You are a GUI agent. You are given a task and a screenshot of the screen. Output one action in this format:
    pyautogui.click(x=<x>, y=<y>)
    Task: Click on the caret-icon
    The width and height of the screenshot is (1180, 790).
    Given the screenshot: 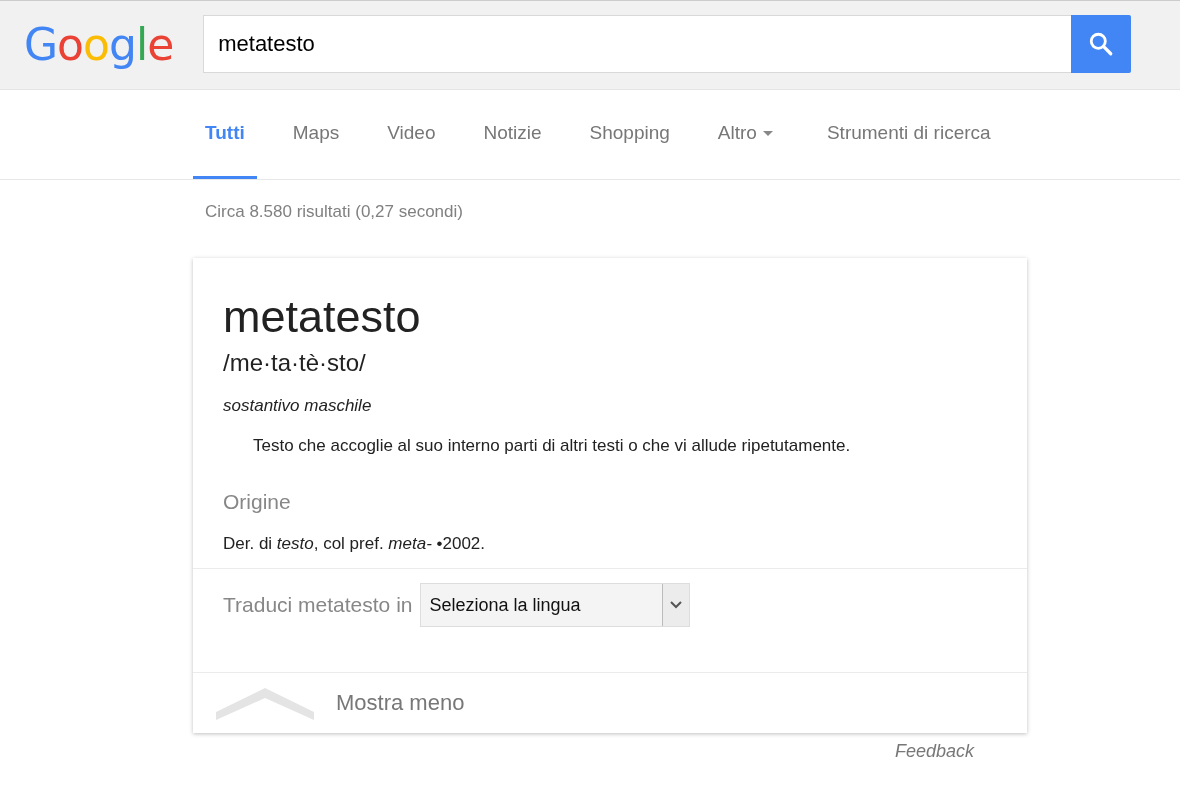 What is the action you would take?
    pyautogui.click(x=767, y=134)
    